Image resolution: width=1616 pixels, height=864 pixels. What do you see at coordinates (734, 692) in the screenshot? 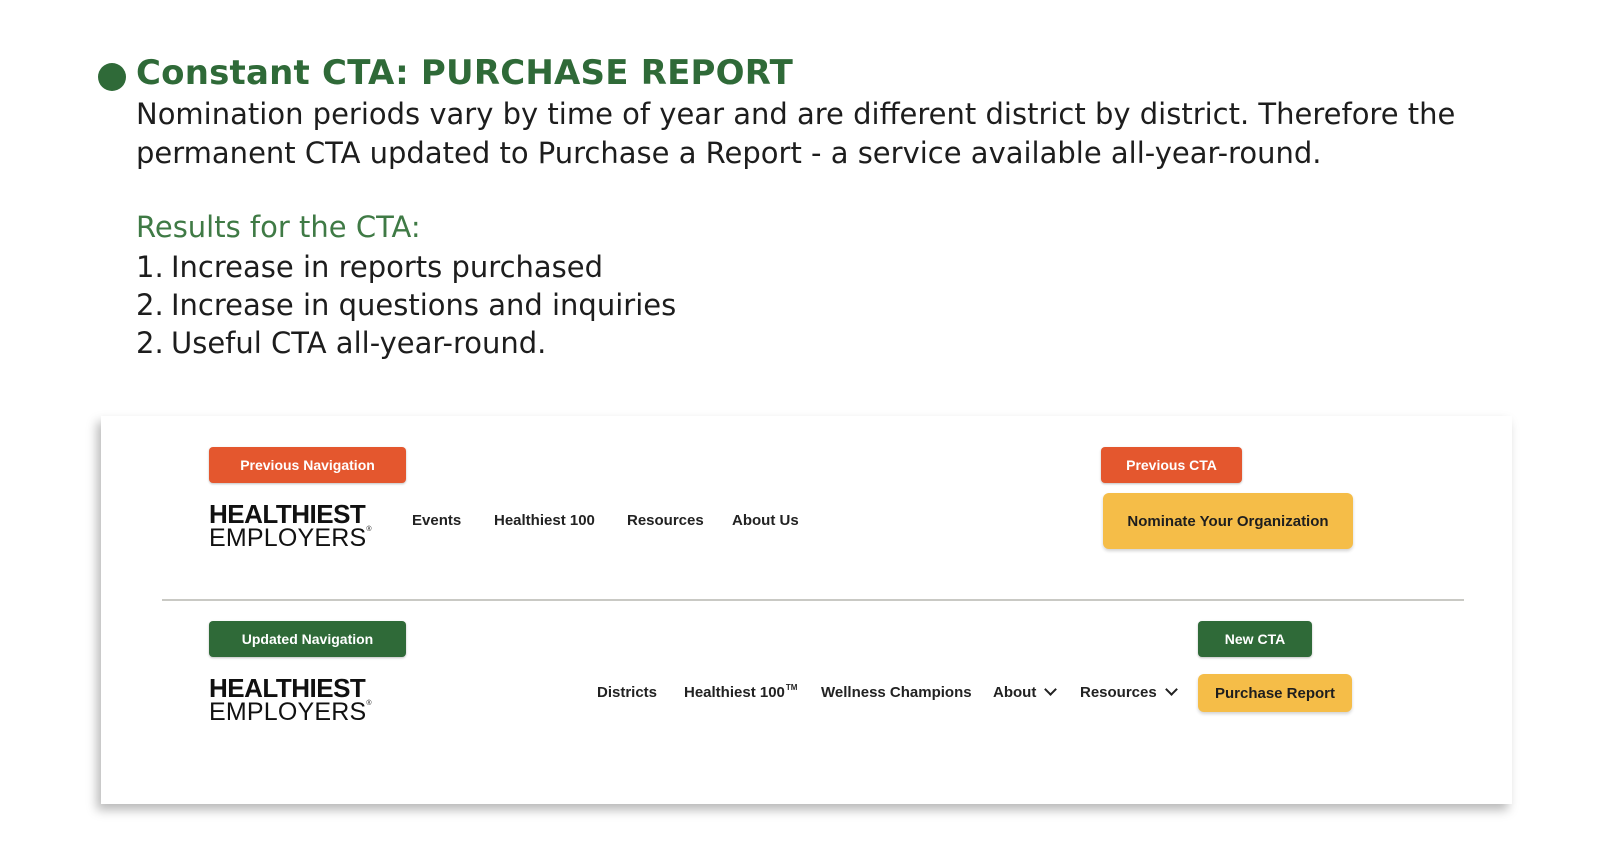
I see `nav-healthiest-100-label: Healthiest 100` at bounding box center [734, 692].